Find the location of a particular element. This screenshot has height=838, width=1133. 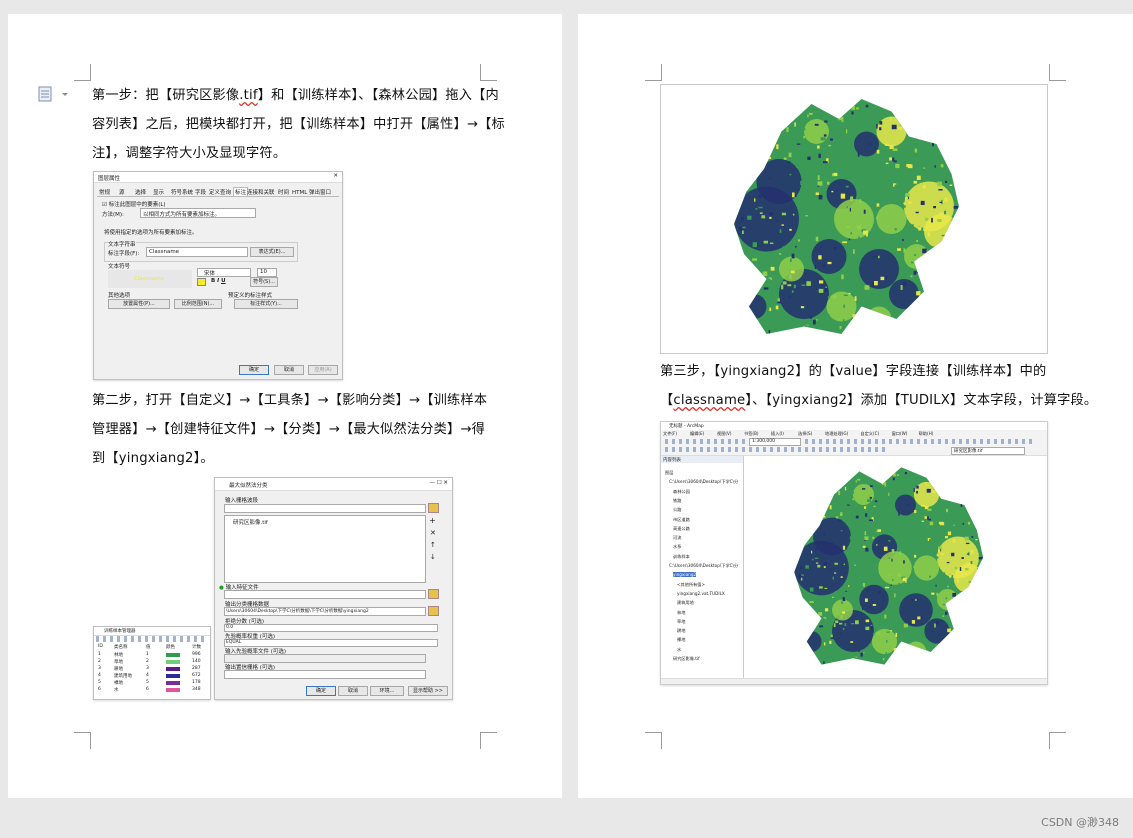

toc-layer-item: 研究区影像.tif is located at coordinates (686, 659).